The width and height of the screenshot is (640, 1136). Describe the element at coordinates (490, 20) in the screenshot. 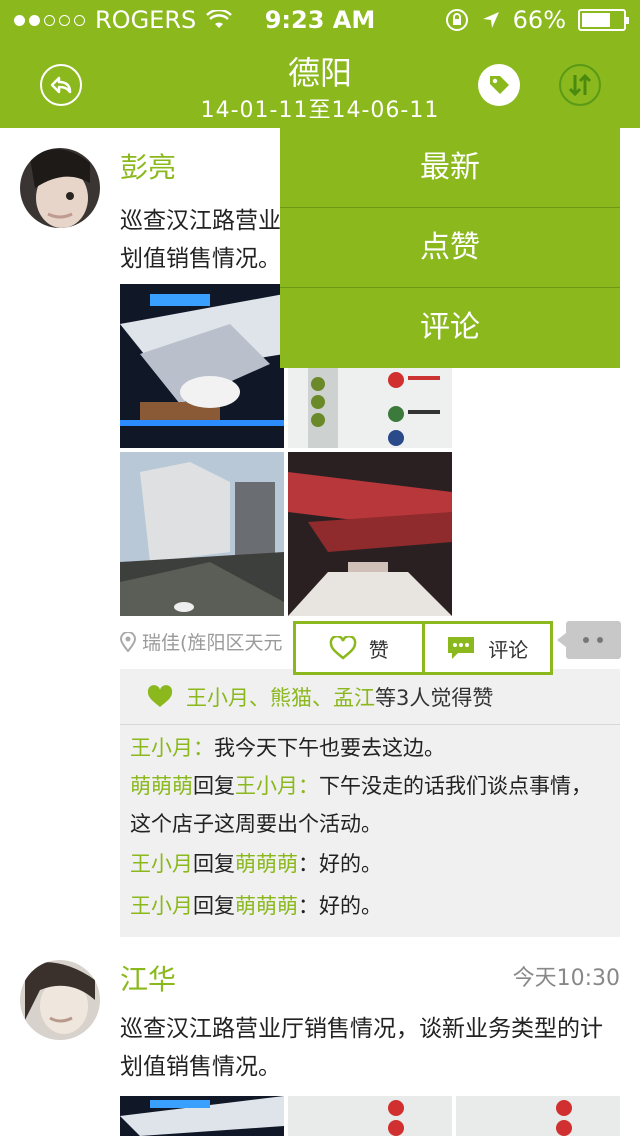

I see `location-arrow-icon` at that location.